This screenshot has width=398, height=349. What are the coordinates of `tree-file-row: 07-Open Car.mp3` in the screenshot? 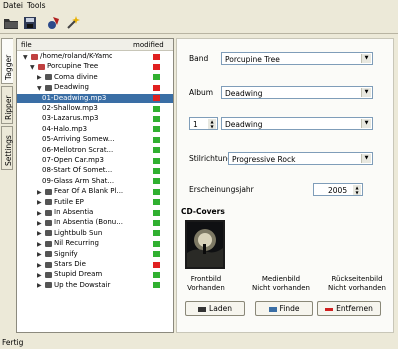 It's located at (95, 161).